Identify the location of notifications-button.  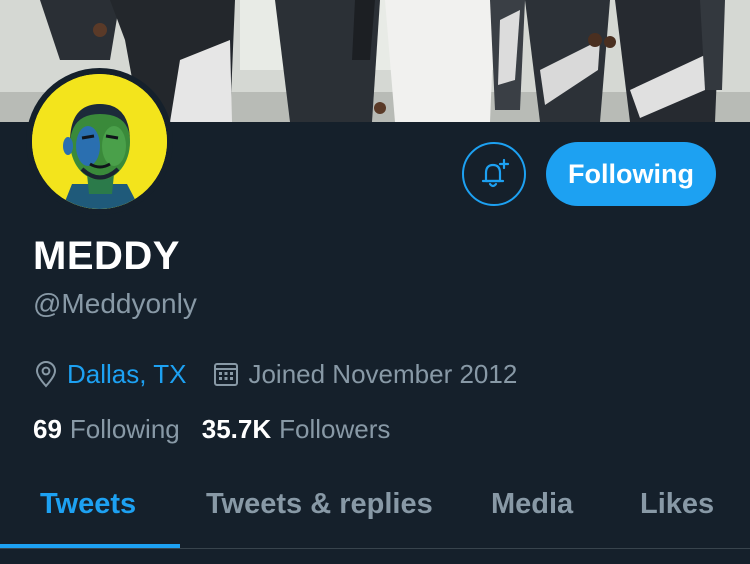
(494, 174).